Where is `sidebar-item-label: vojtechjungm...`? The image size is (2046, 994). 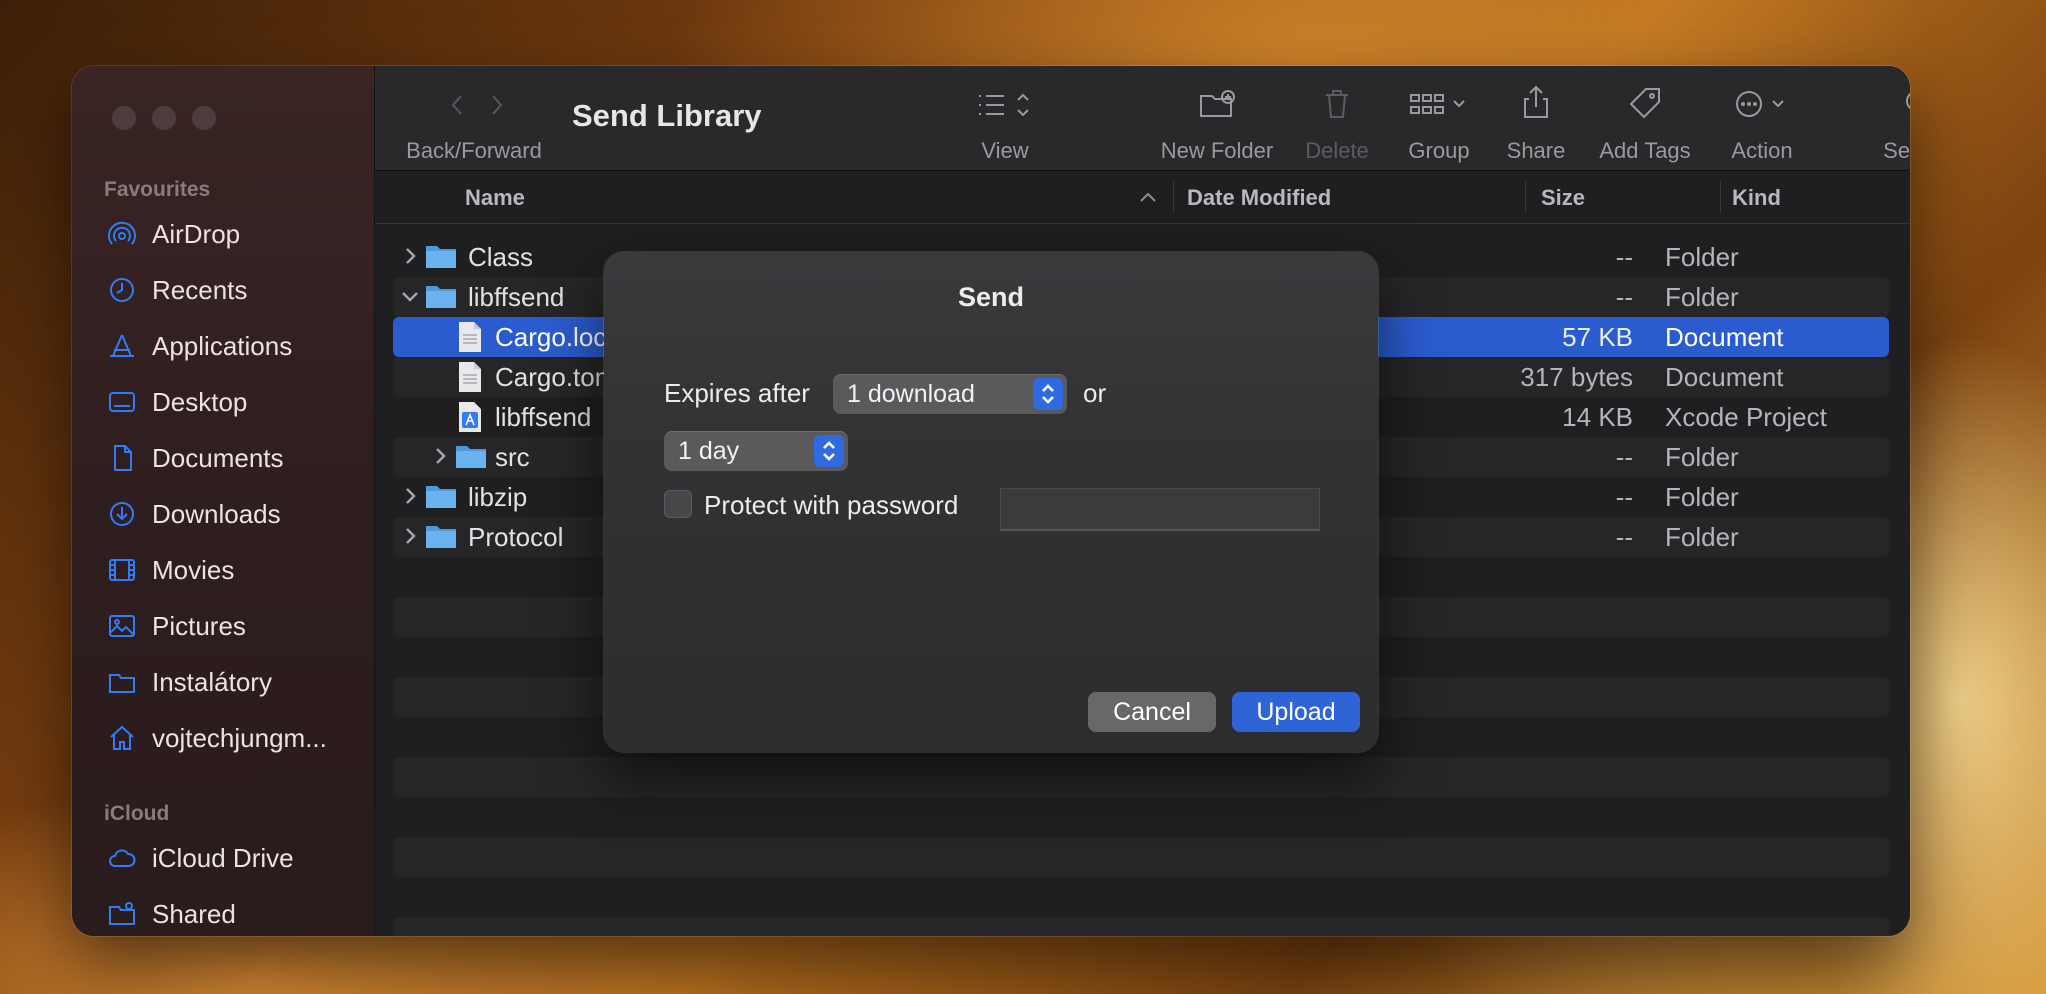
sidebar-item-label: vojtechjungm... is located at coordinates (239, 737).